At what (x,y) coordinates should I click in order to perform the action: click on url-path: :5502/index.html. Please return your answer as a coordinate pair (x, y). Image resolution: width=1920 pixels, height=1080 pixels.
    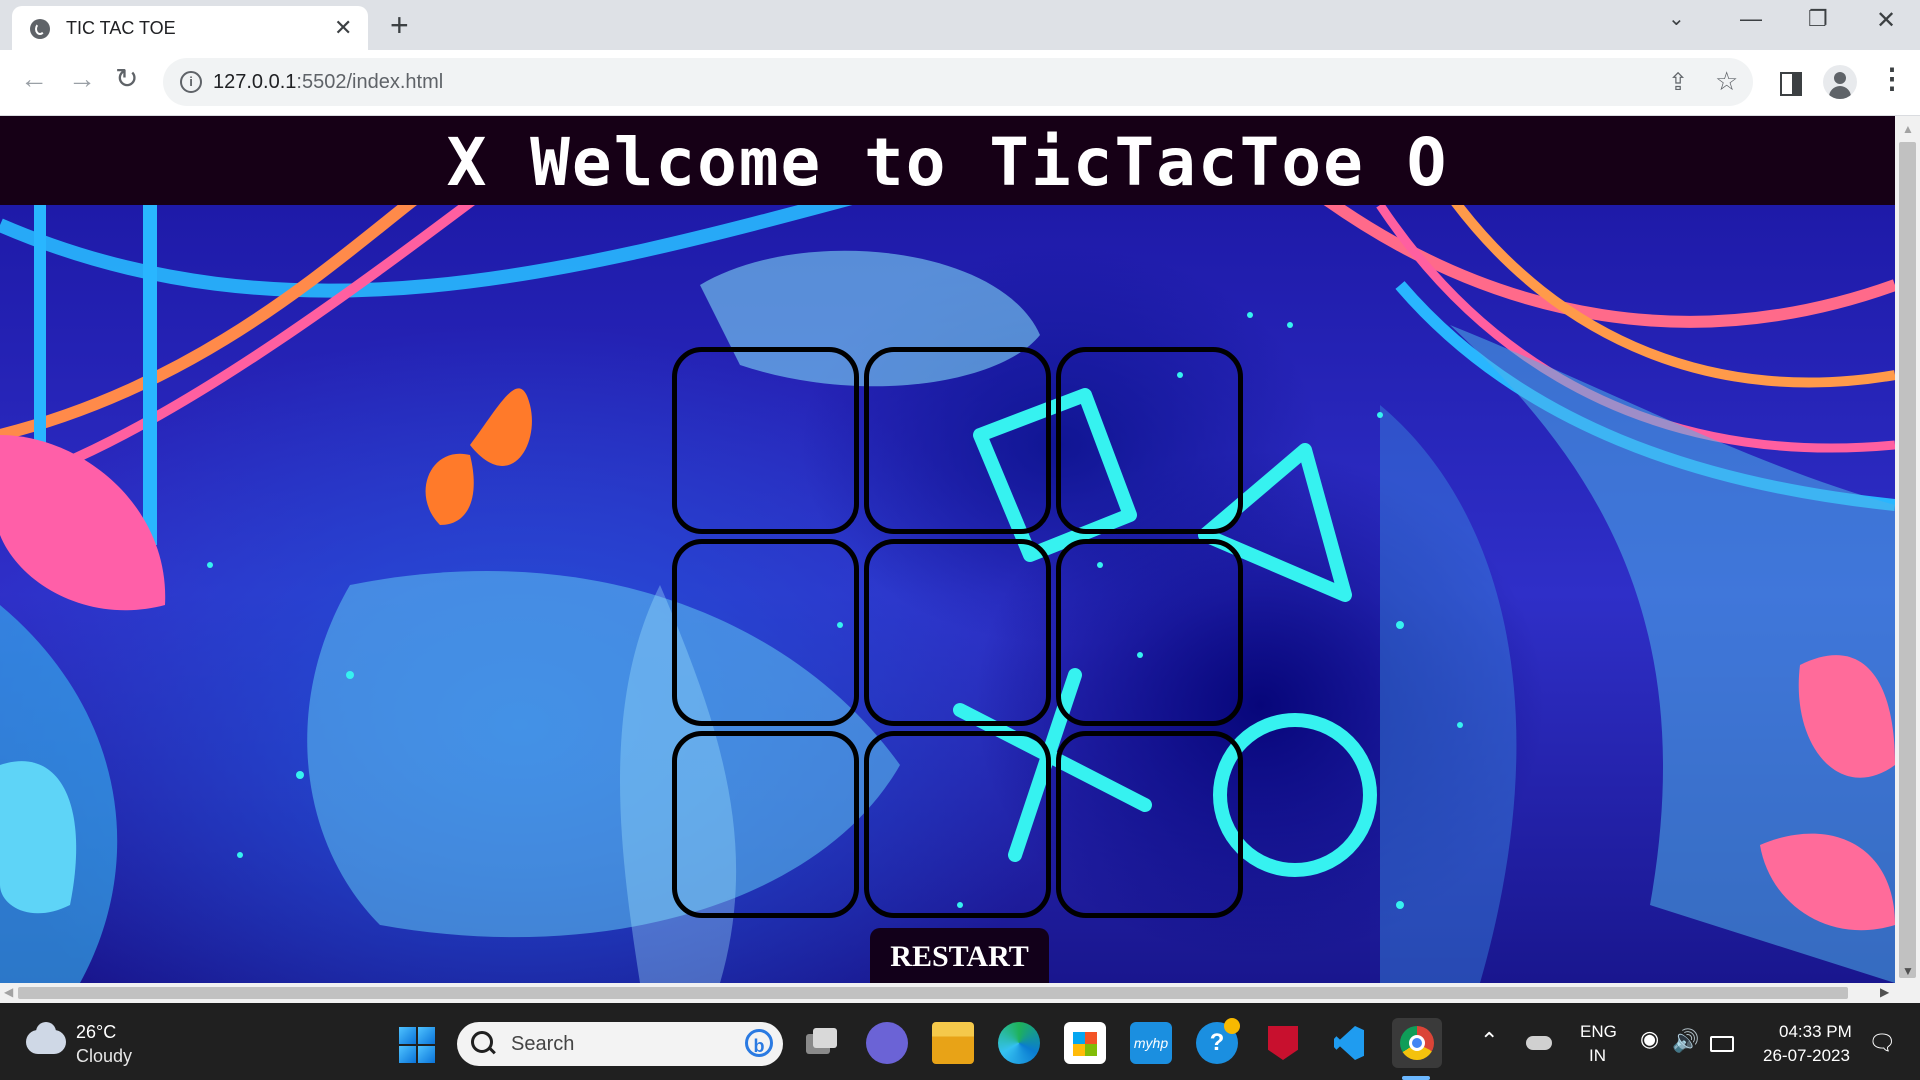
    Looking at the image, I should click on (370, 82).